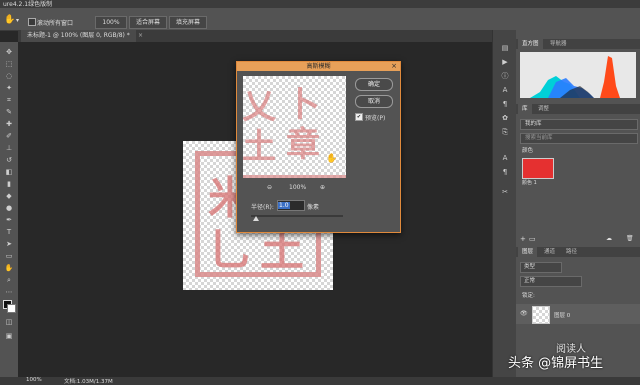  Describe the element at coordinates (505, 118) in the screenshot. I see `brush-settings-icon: ✿` at that location.